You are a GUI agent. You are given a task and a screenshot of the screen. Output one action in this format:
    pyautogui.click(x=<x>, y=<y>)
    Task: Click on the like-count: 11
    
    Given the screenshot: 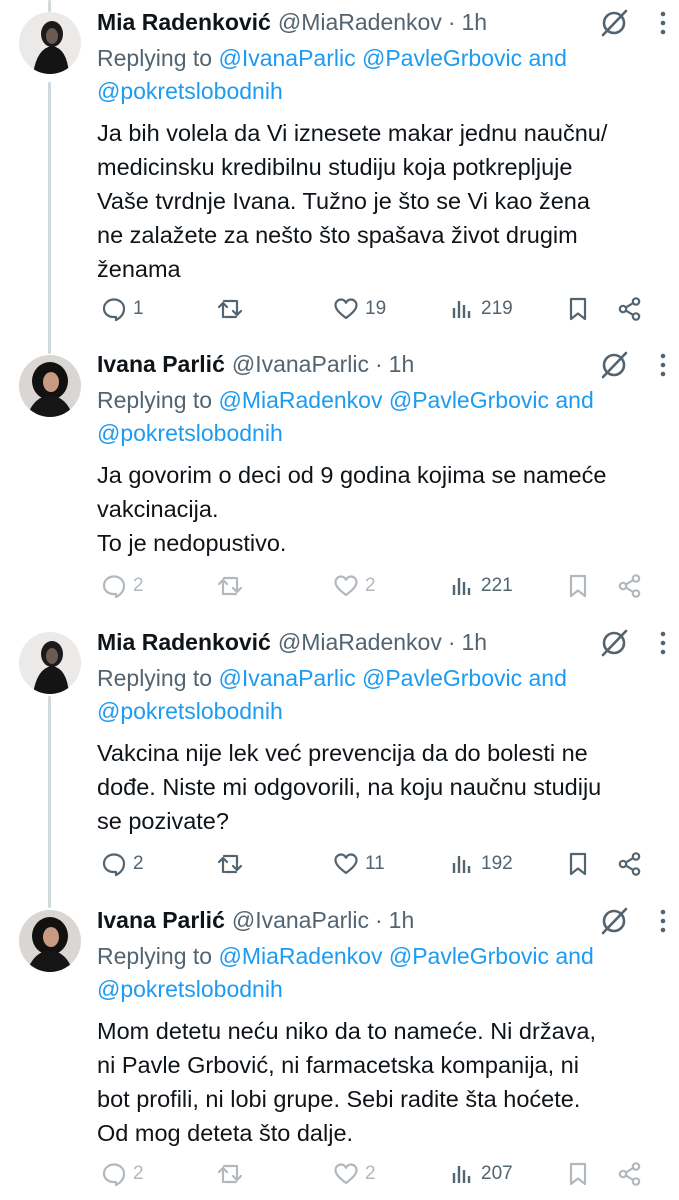 What is the action you would take?
    pyautogui.click(x=375, y=863)
    